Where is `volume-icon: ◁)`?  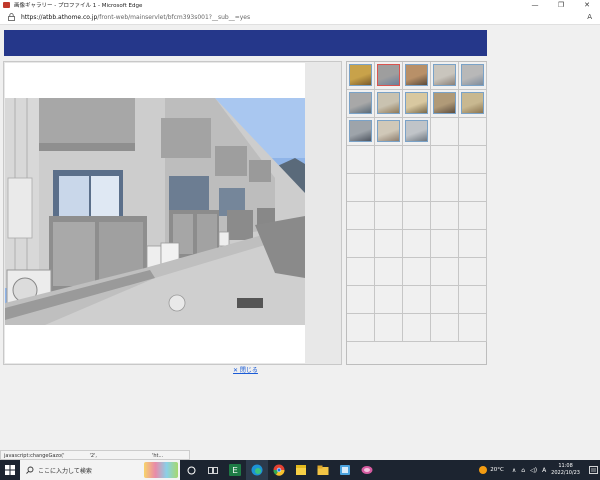 volume-icon: ◁) is located at coordinates (533, 470).